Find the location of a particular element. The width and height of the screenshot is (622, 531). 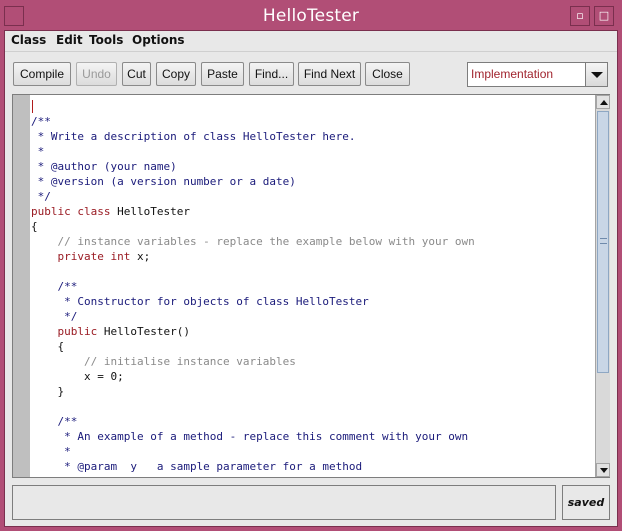

copy-button: Copy is located at coordinates (176, 74).